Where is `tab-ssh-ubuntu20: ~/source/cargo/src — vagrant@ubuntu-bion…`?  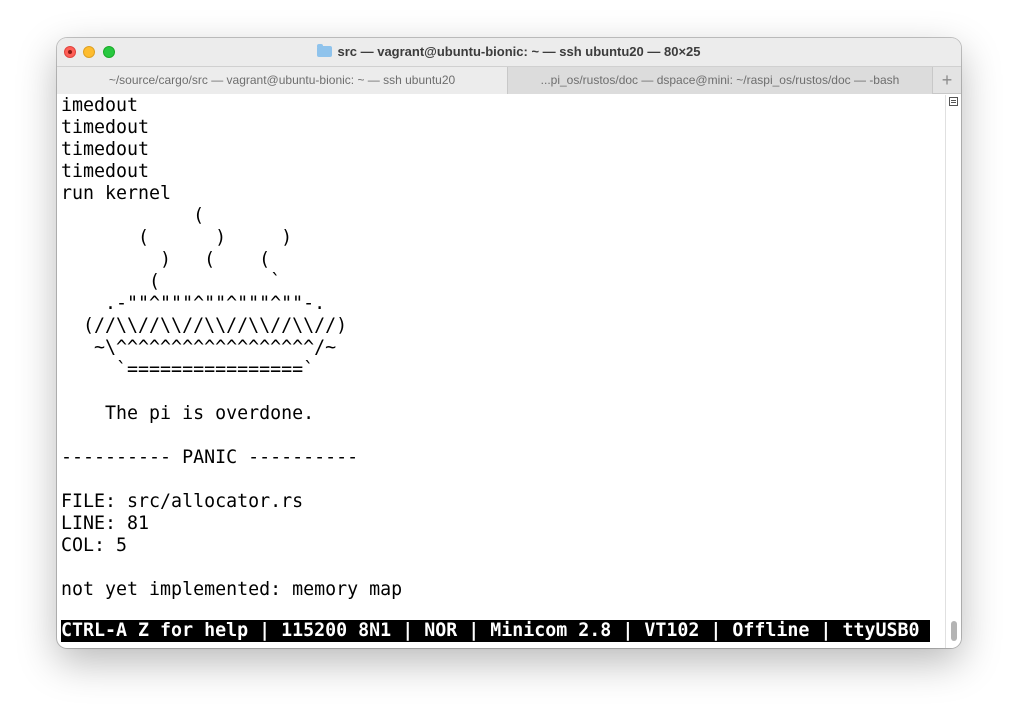 tab-ssh-ubuntu20: ~/source/cargo/src — vagrant@ubuntu-bion… is located at coordinates (282, 80).